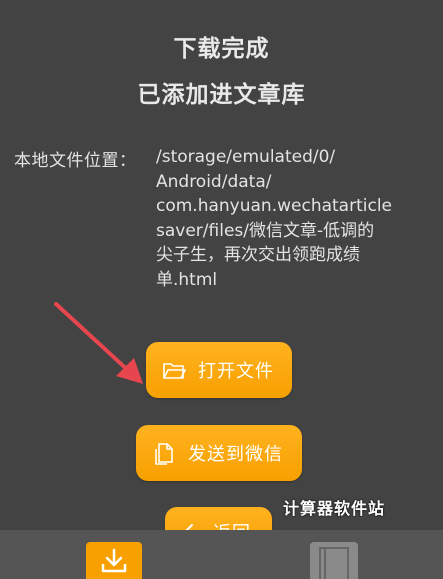 The width and height of the screenshot is (443, 579). I want to click on folder-open-icon, so click(174, 371).